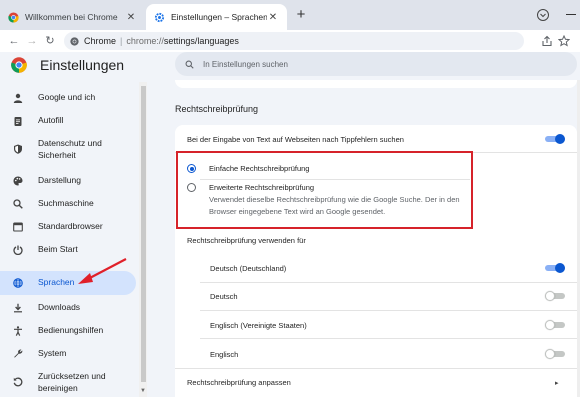 The image size is (580, 397). Describe the element at coordinates (245, 64) in the screenshot. I see `search-placeholder: In Einstellungen suchen` at that location.